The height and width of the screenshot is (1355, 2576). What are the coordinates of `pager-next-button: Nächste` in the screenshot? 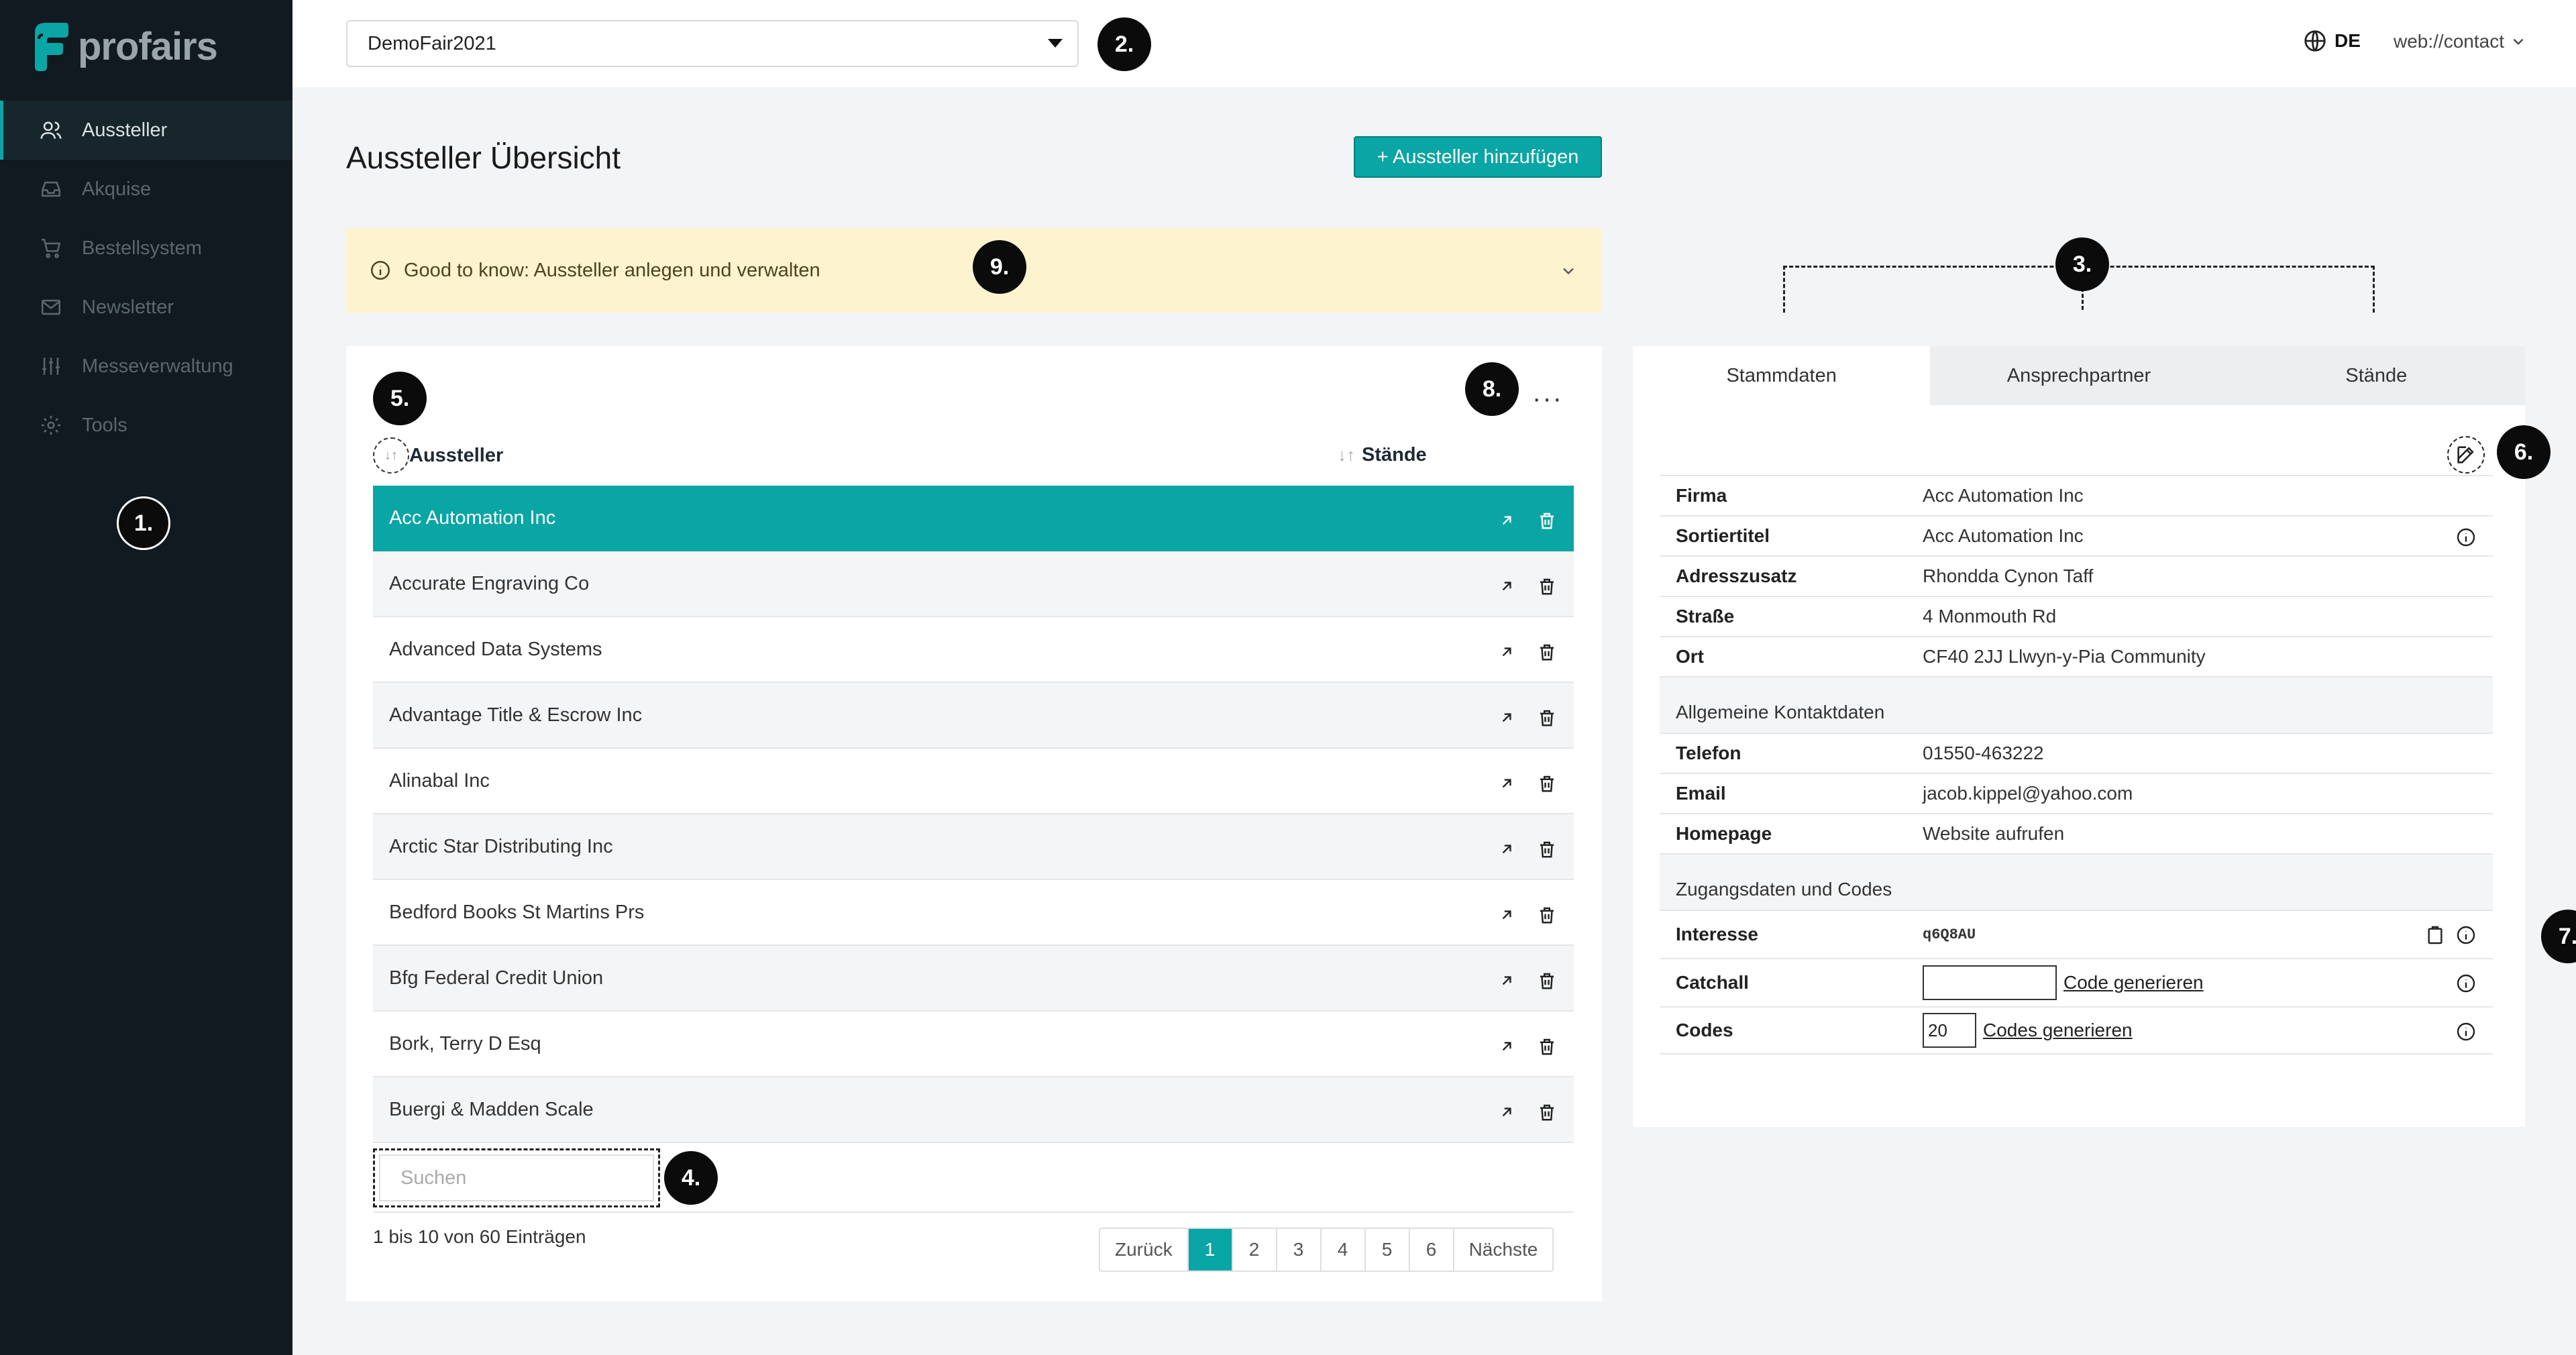 It's located at (1503, 1250).